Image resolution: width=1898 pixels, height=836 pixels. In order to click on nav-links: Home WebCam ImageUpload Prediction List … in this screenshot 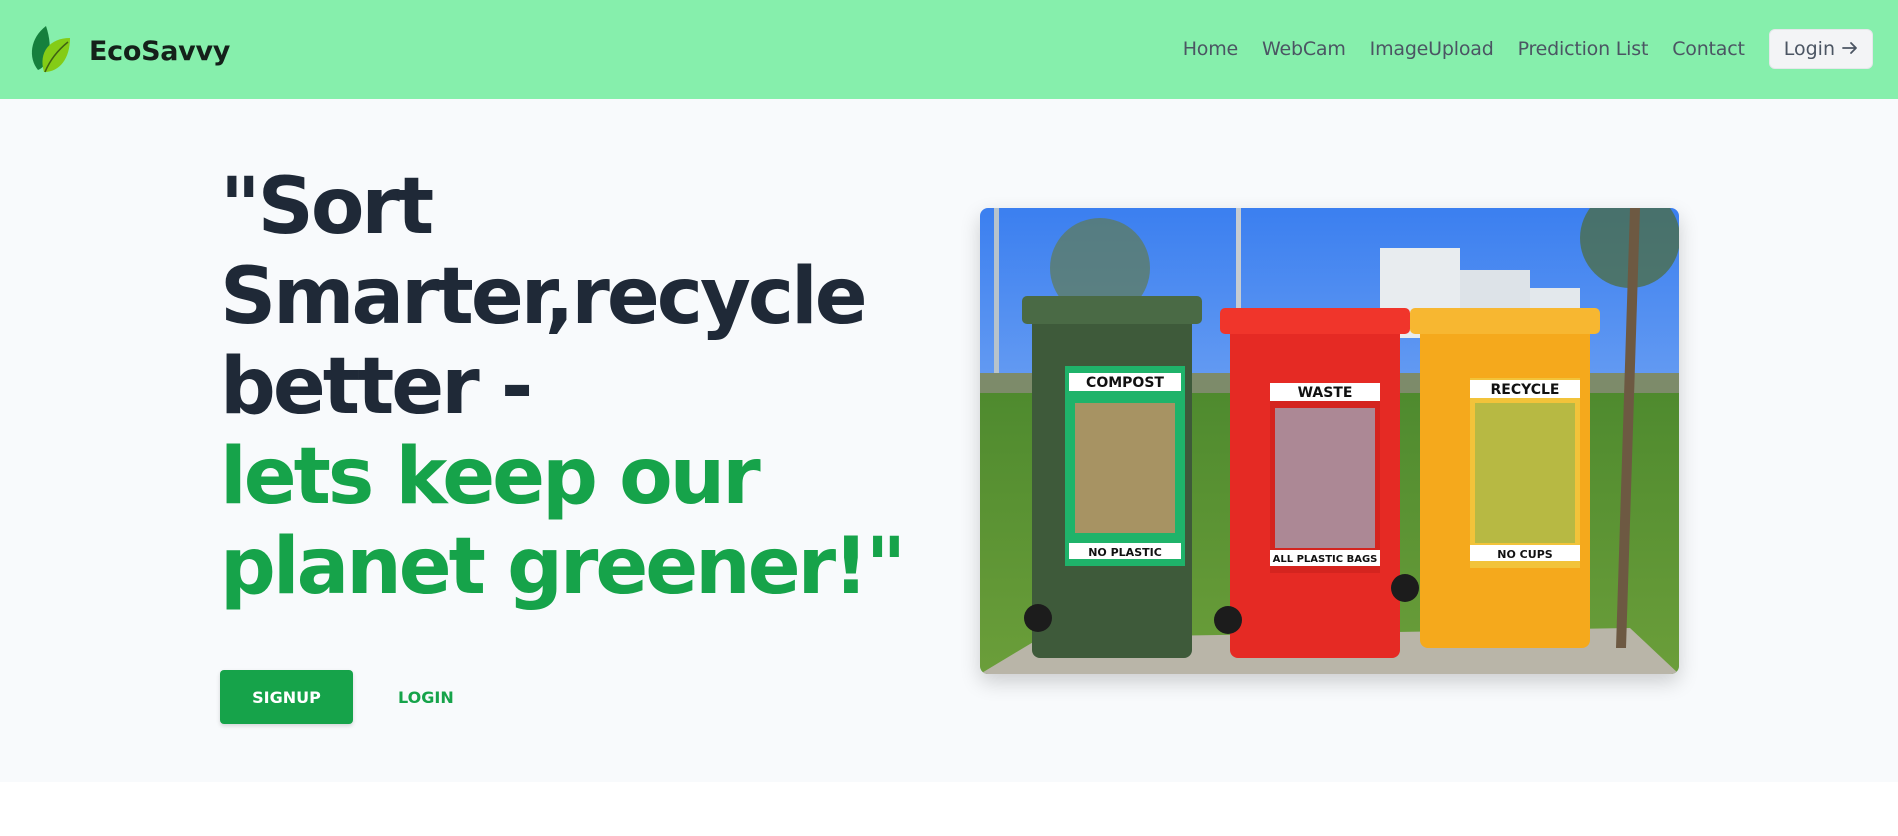, I will do `click(1528, 49)`.